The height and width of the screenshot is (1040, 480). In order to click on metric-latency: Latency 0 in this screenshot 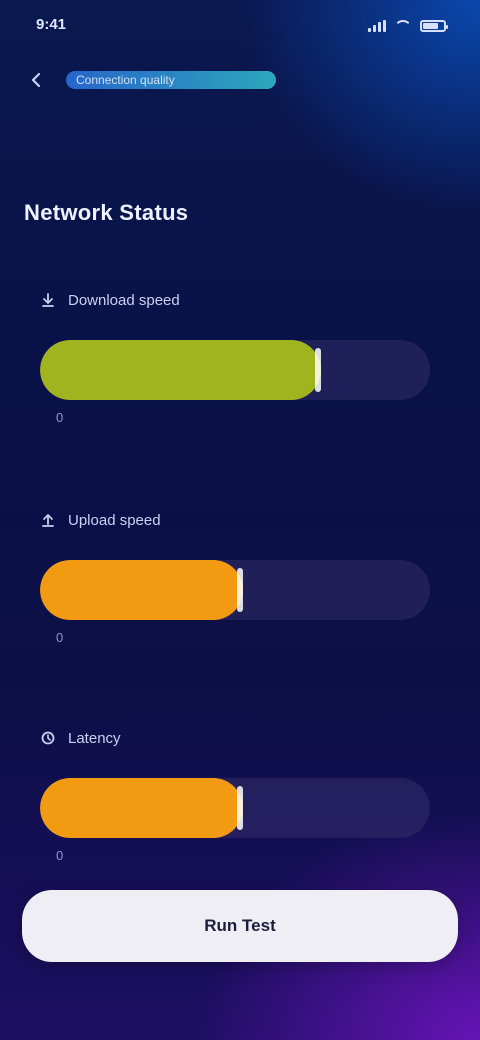, I will do `click(240, 797)`.